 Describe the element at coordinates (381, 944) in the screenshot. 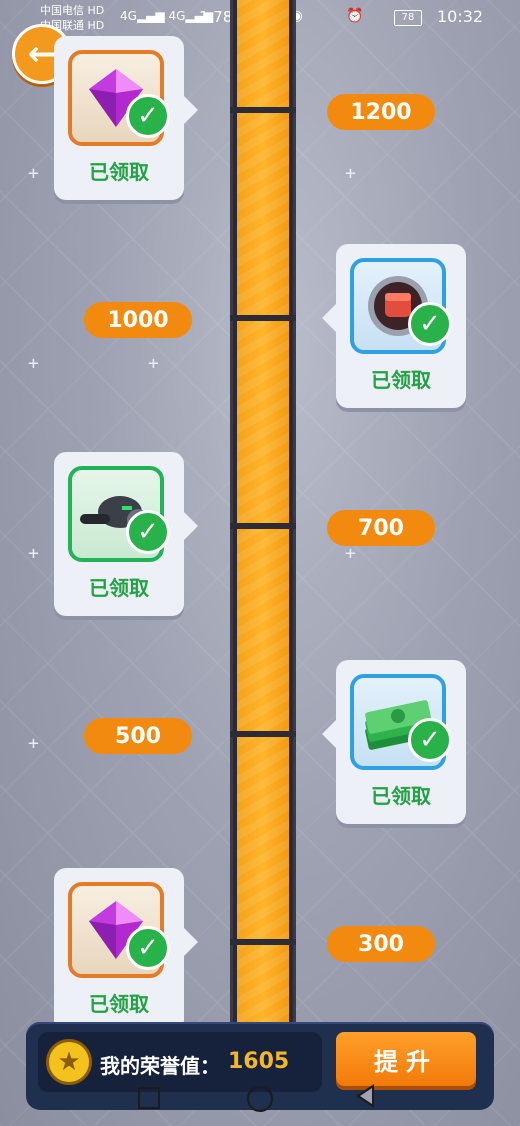

I see `milestone-pill: 300` at that location.